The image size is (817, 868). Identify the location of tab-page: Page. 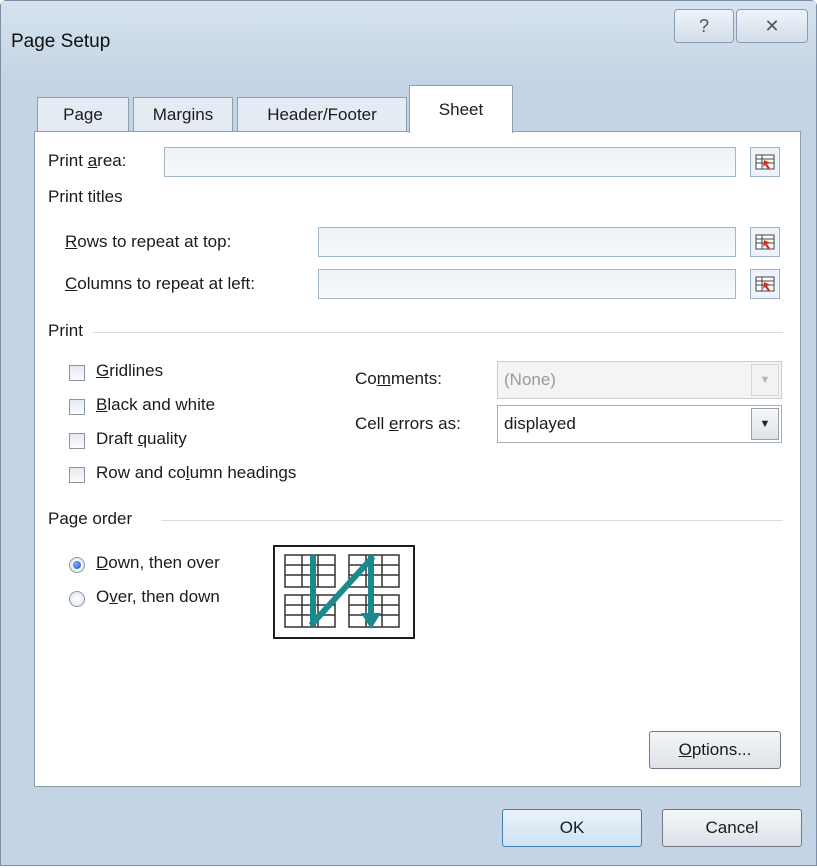
(83, 114).